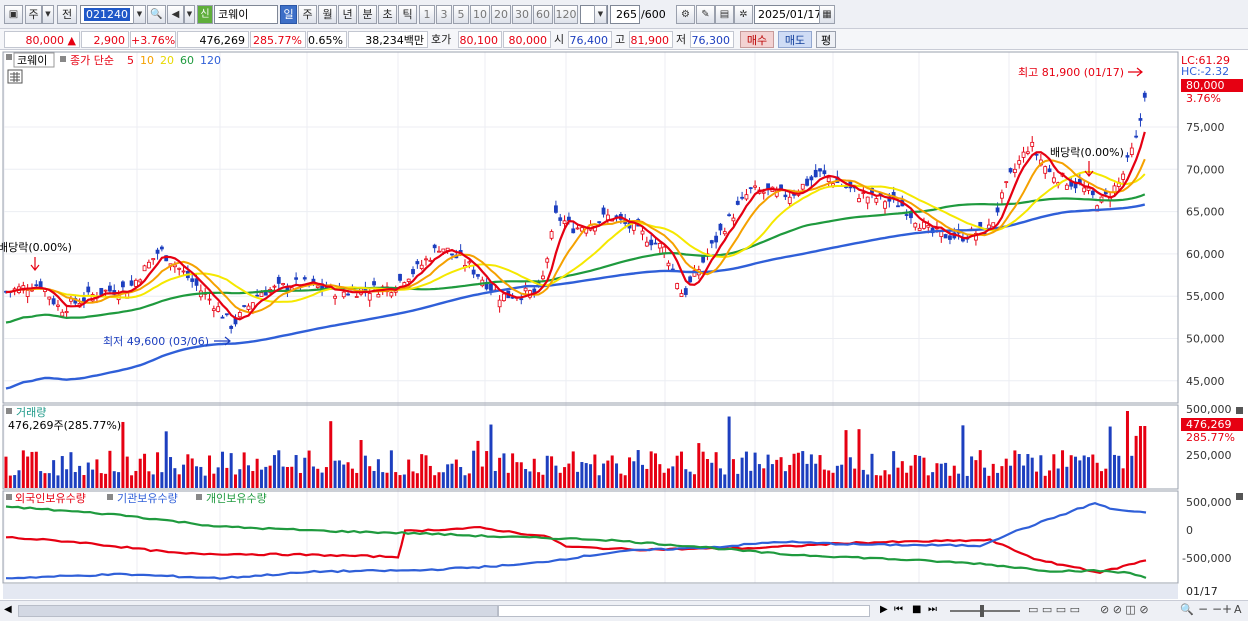  What do you see at coordinates (1238, 609) in the screenshot?
I see `font-size-icon: A` at bounding box center [1238, 609].